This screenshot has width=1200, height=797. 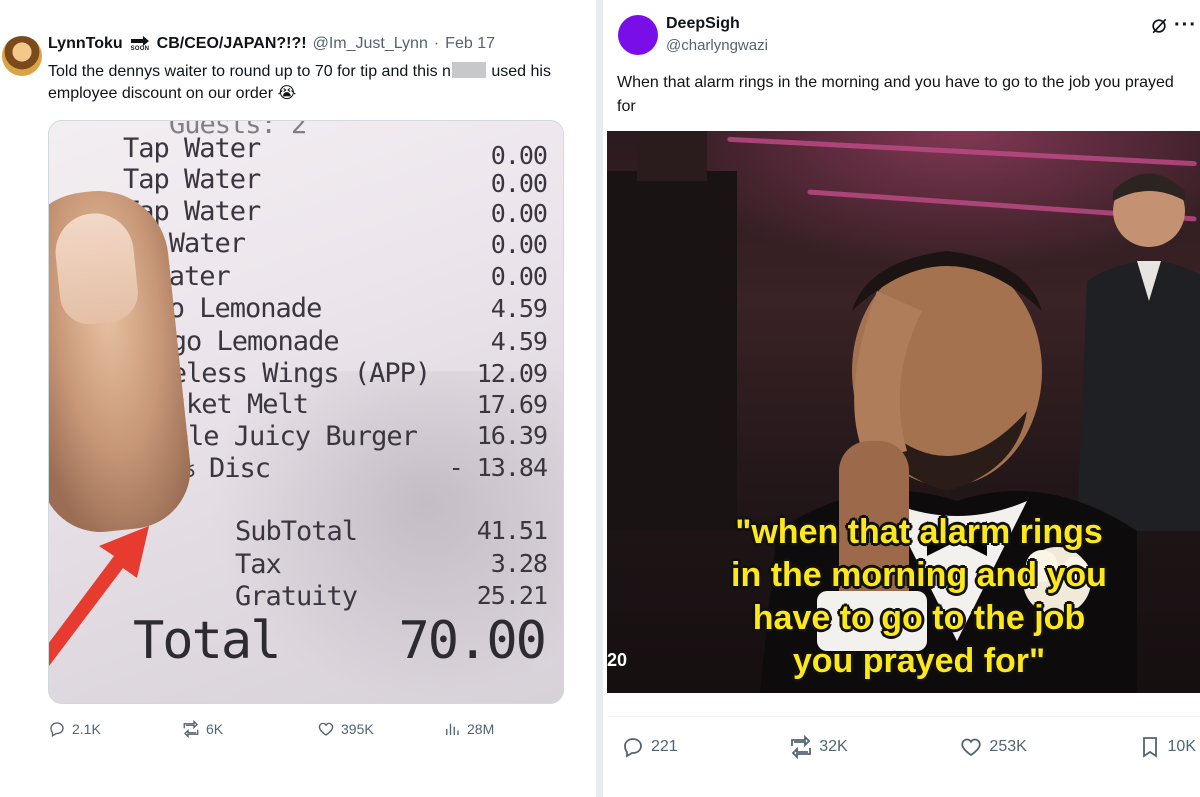 What do you see at coordinates (1149, 747) in the screenshot?
I see `bookmark-icon` at bounding box center [1149, 747].